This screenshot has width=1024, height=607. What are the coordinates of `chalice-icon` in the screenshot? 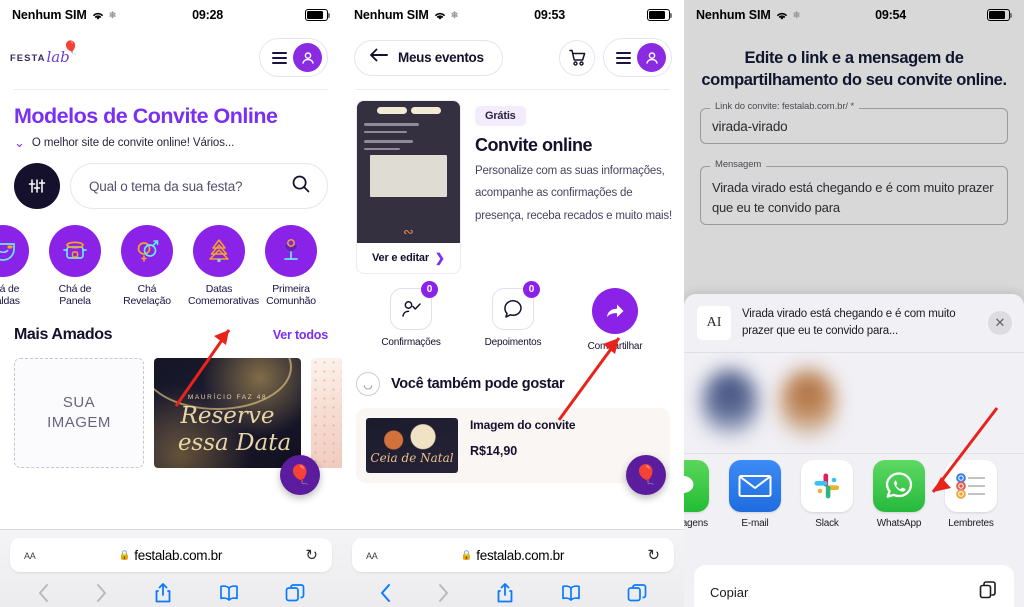 It's located at (291, 251).